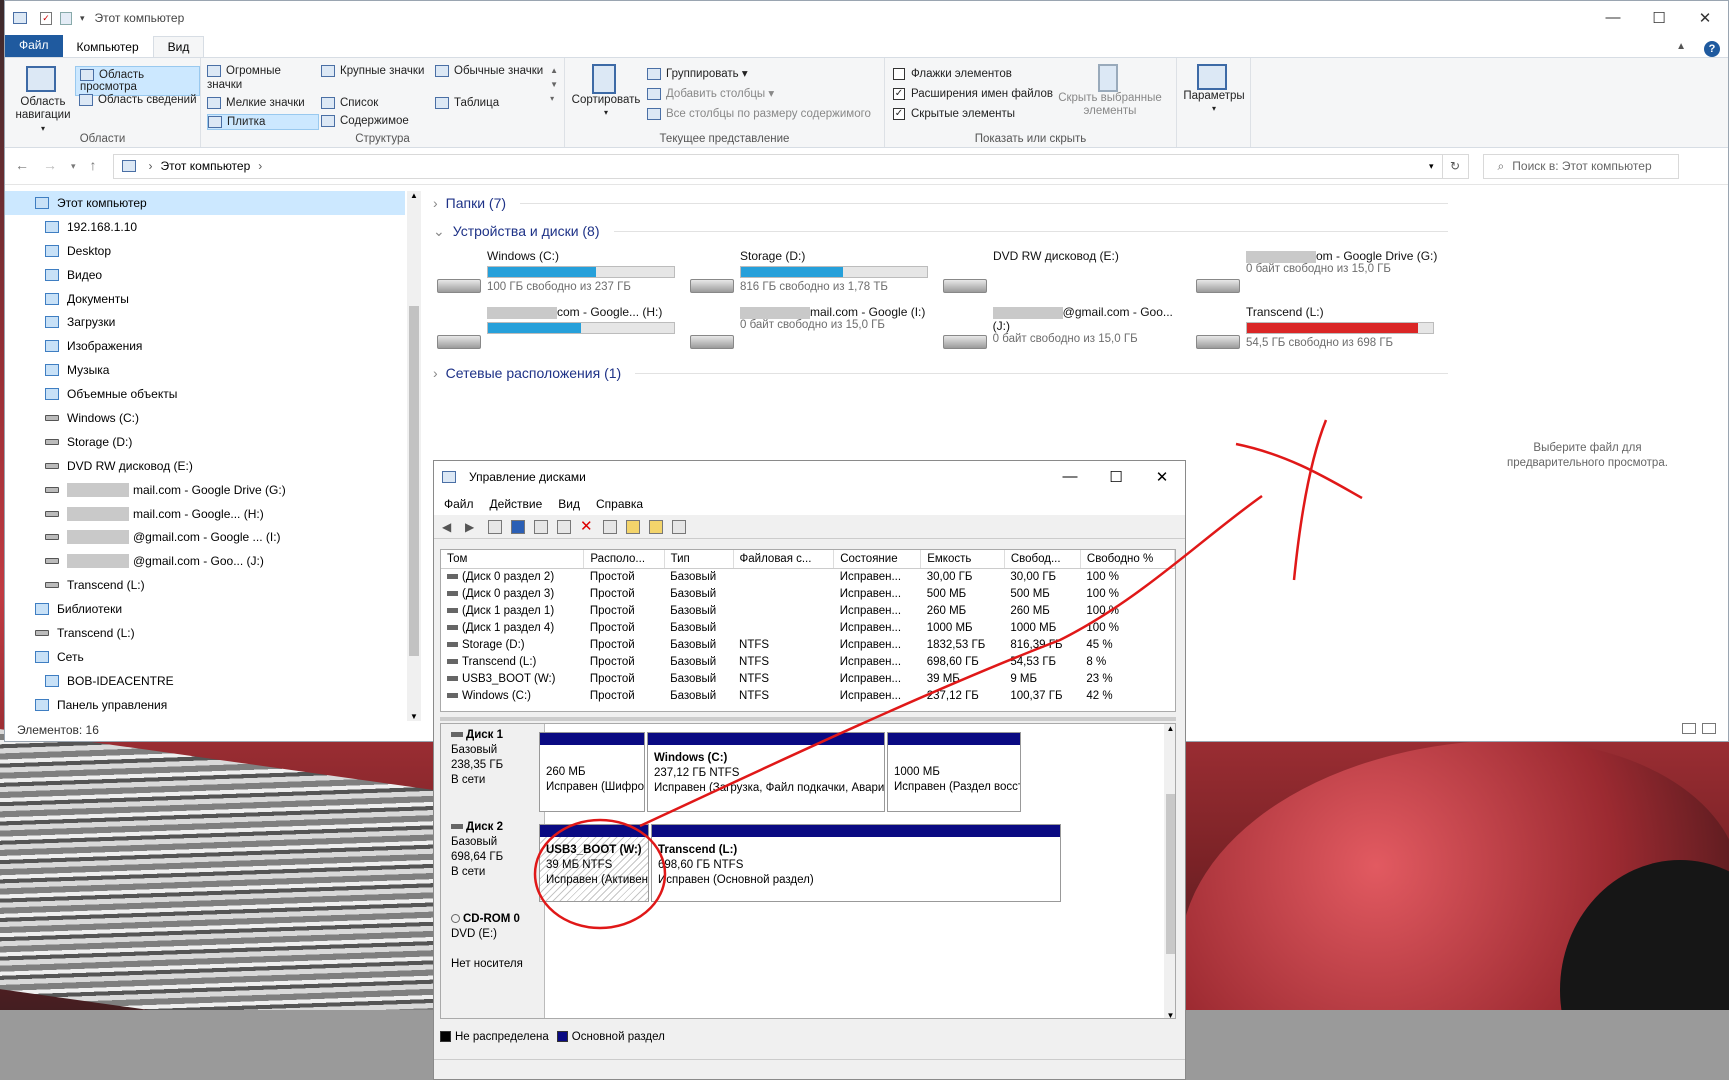  Describe the element at coordinates (377, 122) in the screenshot. I see `layout-content: Содержимое` at that location.